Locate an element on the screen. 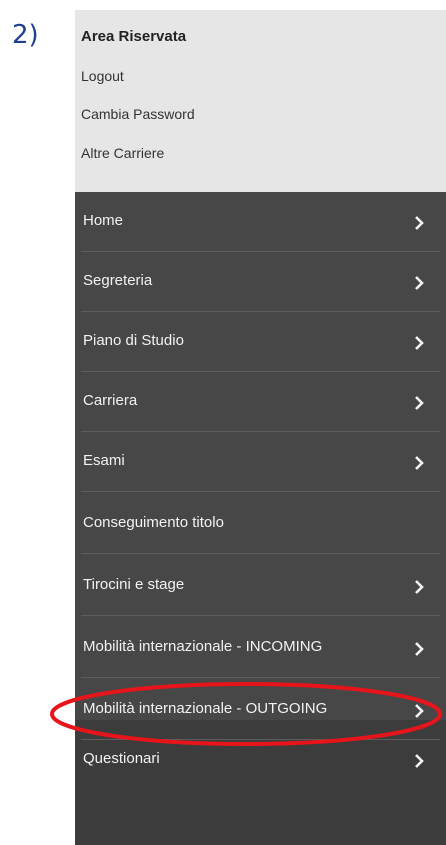 The height and width of the screenshot is (845, 446). menu-item-questionari: Questionari is located at coordinates (260, 760).